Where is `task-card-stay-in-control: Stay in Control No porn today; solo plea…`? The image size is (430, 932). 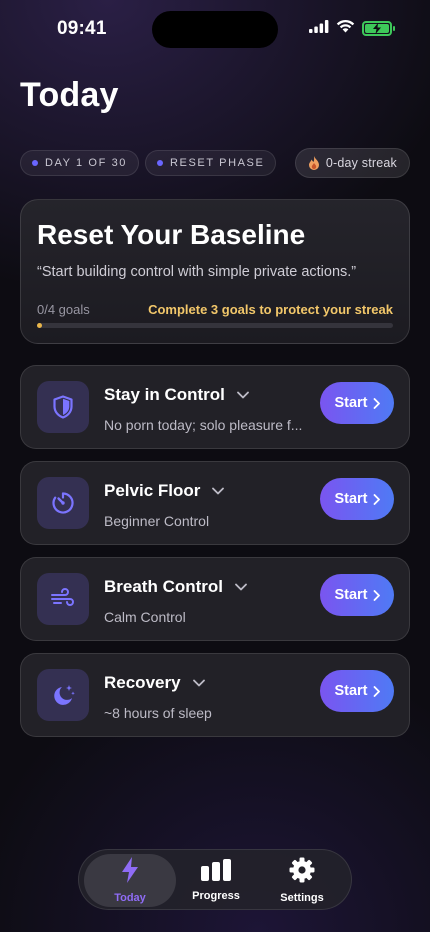 task-card-stay-in-control: Stay in Control No porn today; solo plea… is located at coordinates (215, 407).